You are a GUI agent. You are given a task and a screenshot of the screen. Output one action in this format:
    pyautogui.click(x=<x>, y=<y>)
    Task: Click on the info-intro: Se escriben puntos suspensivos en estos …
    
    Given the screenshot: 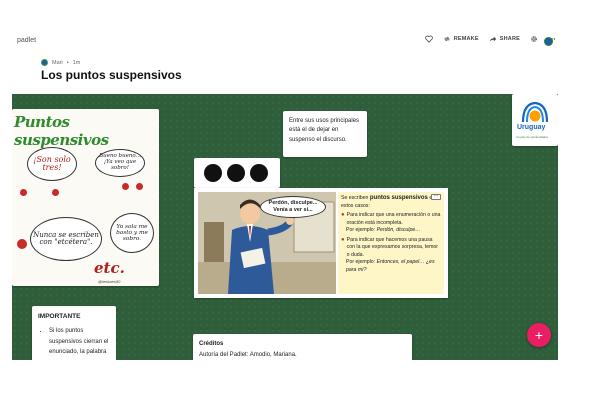 What is the action you would take?
    pyautogui.click(x=391, y=202)
    